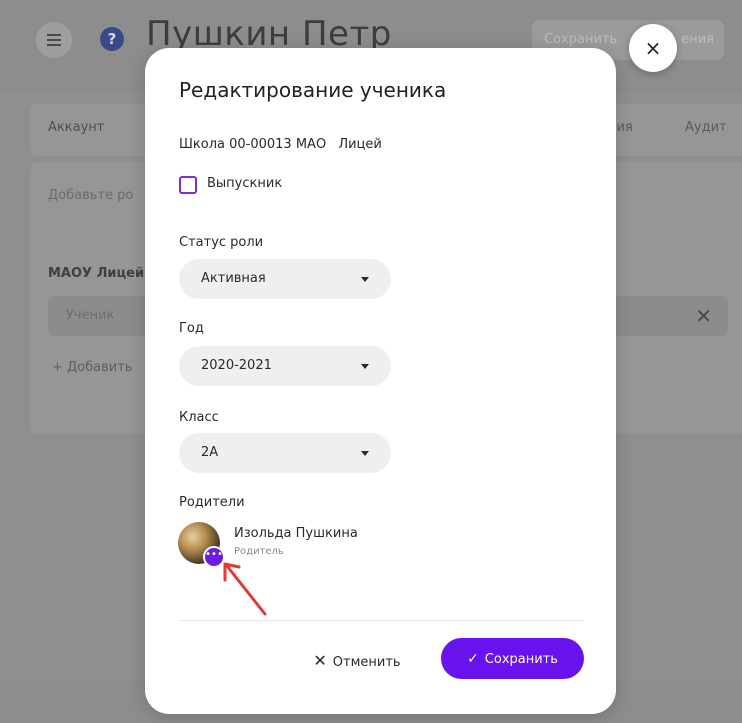 This screenshot has height=723, width=742. What do you see at coordinates (212, 502) in the screenshot?
I see `parents-label: Родители` at bounding box center [212, 502].